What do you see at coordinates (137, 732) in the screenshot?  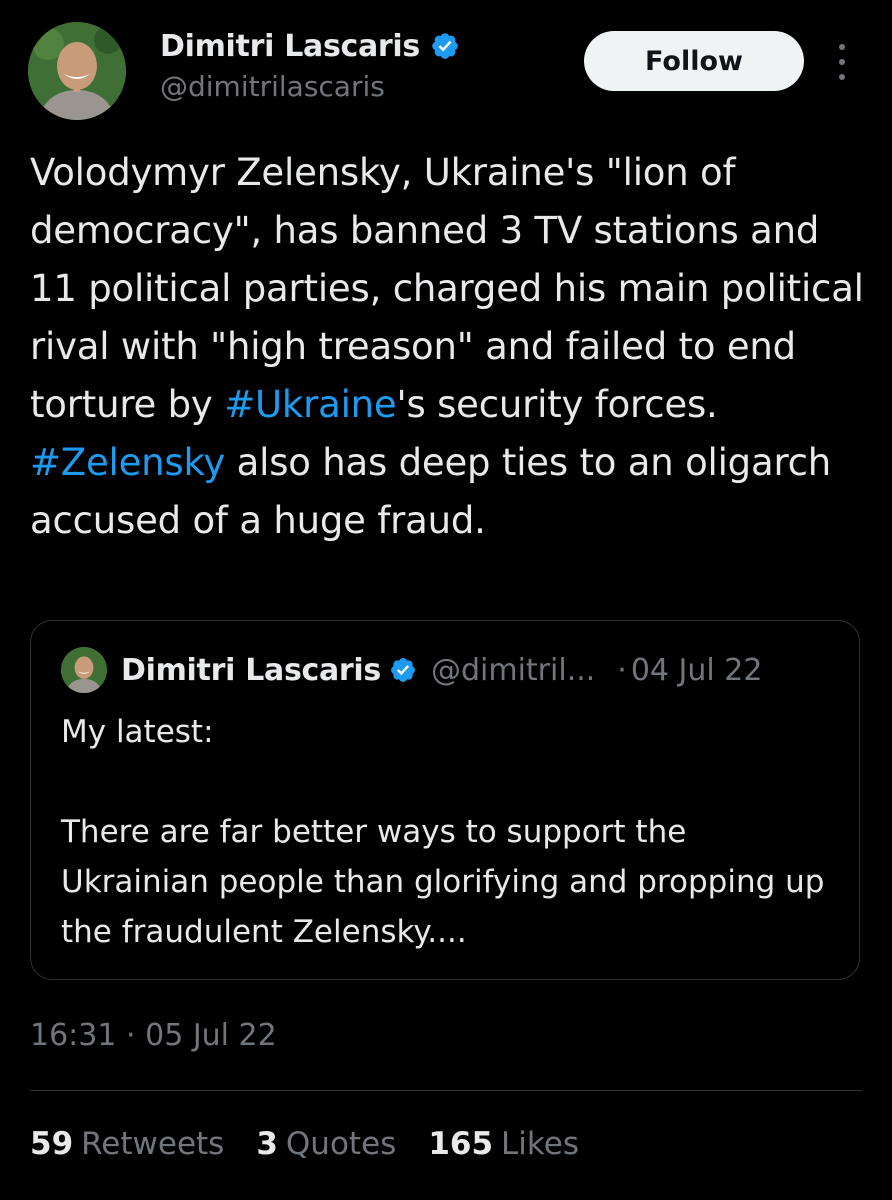 I see `quoted-text-line: My latest:` at bounding box center [137, 732].